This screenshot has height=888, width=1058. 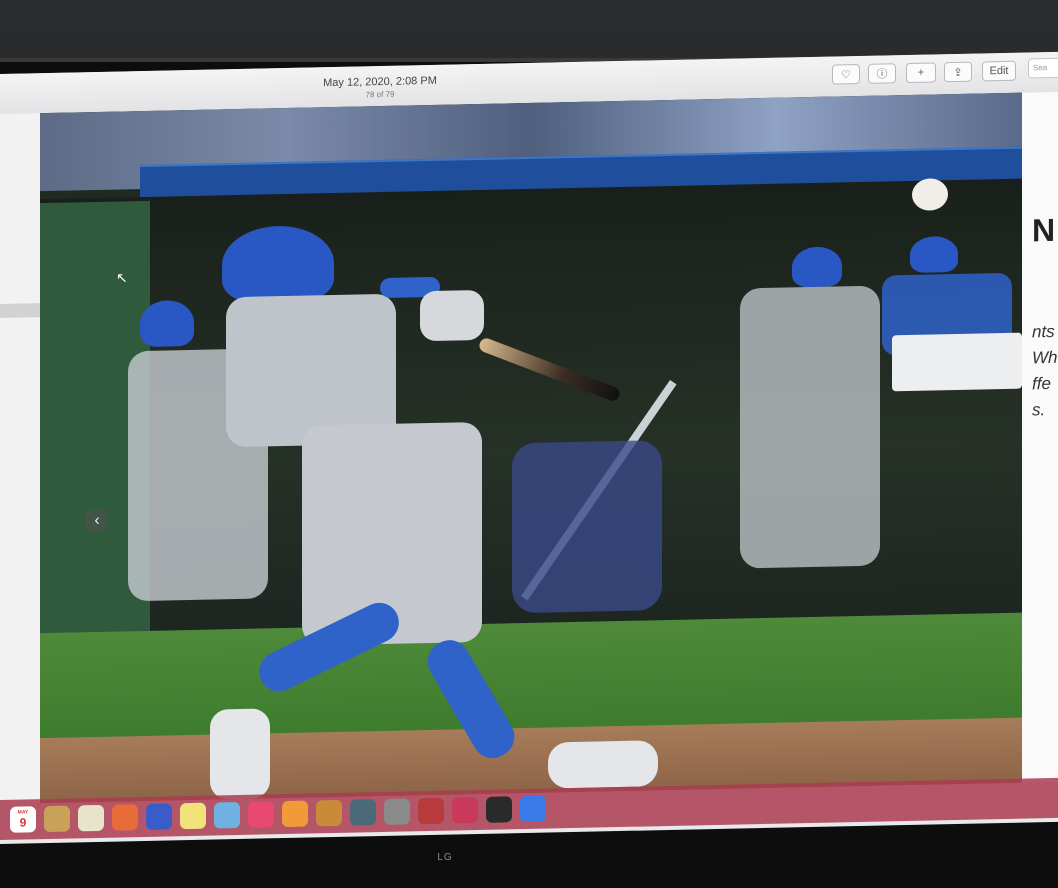 What do you see at coordinates (91, 818) in the screenshot?
I see `notes-icon` at bounding box center [91, 818].